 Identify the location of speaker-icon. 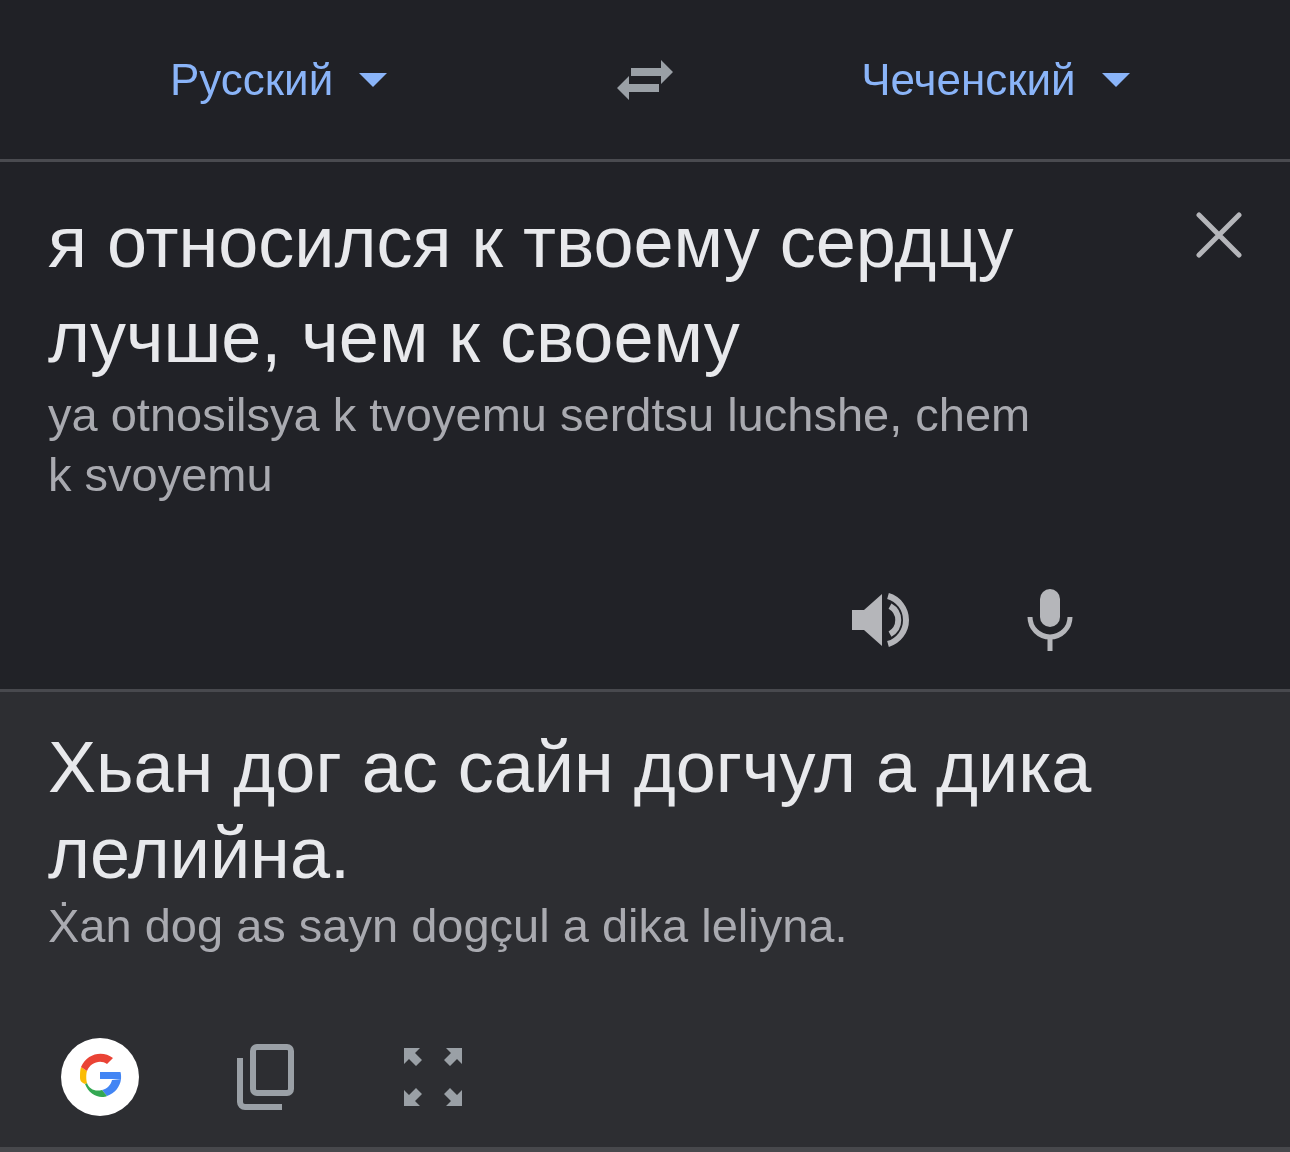
(881, 620).